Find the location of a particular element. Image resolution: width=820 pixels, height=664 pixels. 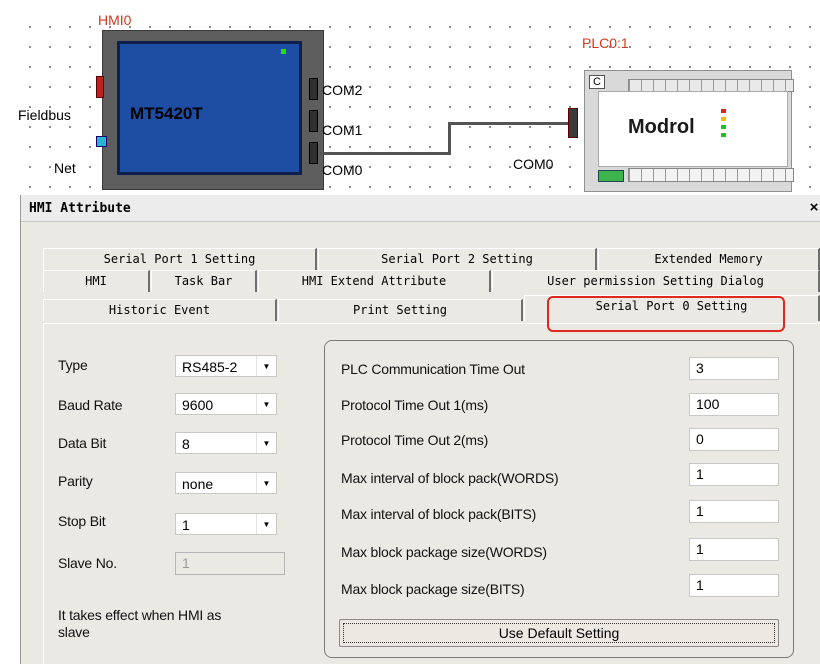

com0-port-icon is located at coordinates (313, 153).